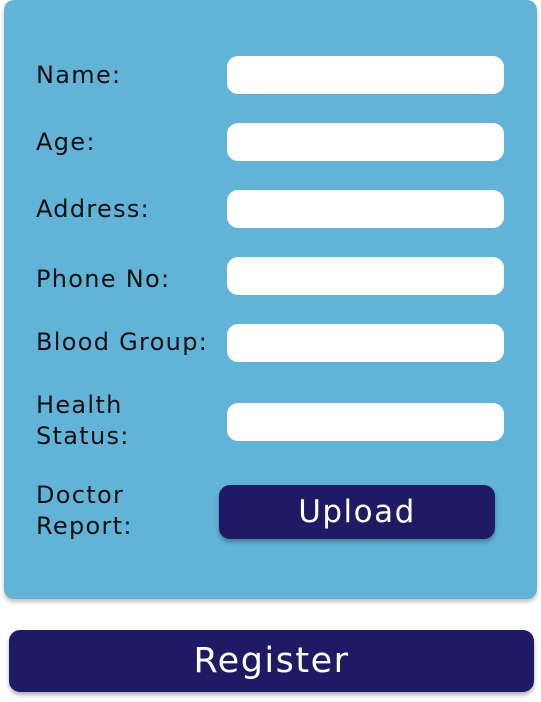 The height and width of the screenshot is (702, 541). Describe the element at coordinates (365, 276) in the screenshot. I see `phone-input` at that location.